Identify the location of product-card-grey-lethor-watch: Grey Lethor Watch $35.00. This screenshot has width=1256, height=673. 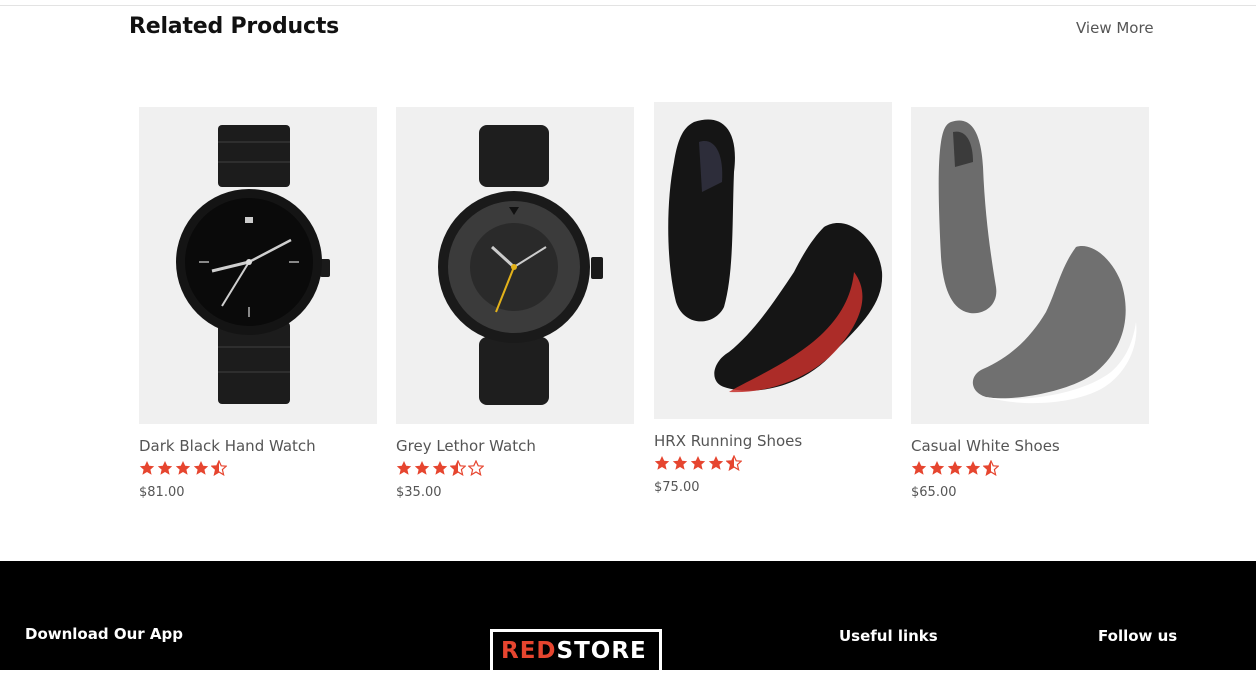
(515, 303).